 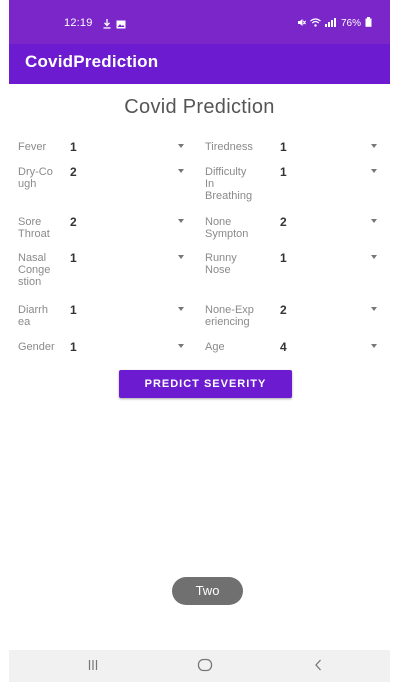 What do you see at coordinates (229, 184) in the screenshot?
I see `difficulty-in-breathing-label: Difficulty In Breathing` at bounding box center [229, 184].